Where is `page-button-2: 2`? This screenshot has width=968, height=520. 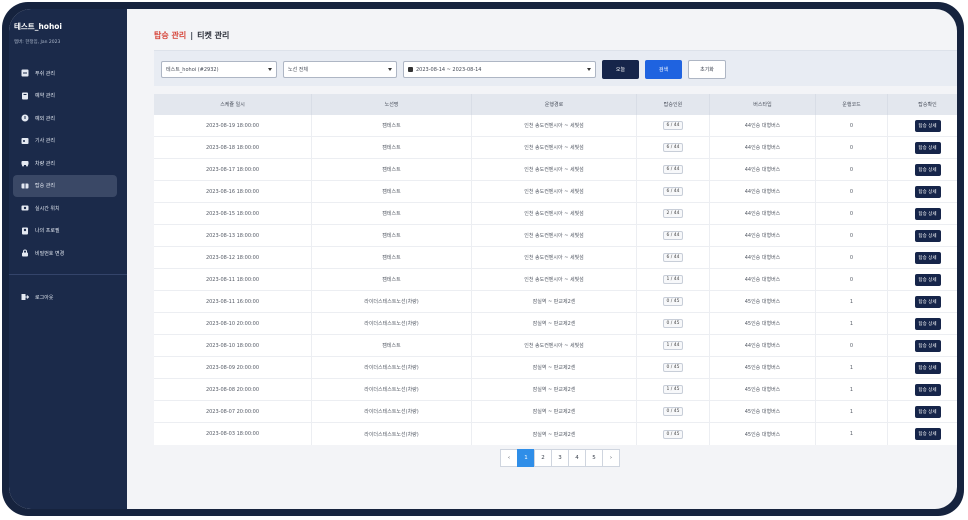 page-button-2: 2 is located at coordinates (543, 458).